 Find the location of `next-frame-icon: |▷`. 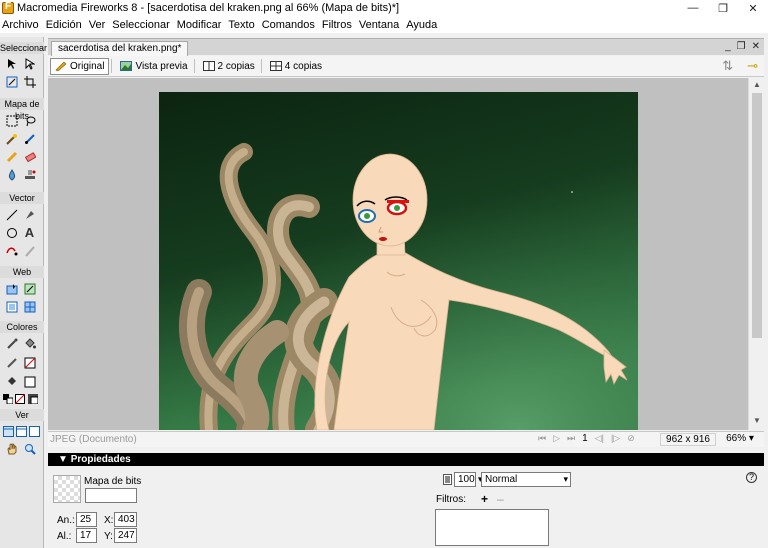

next-frame-icon: |▷ is located at coordinates (615, 438).